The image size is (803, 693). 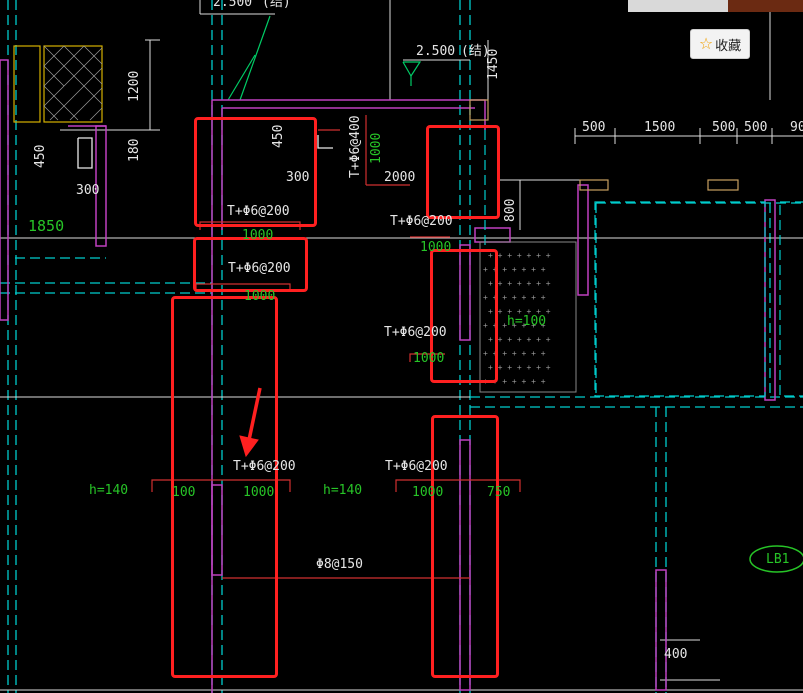 What do you see at coordinates (415, 332) in the screenshot?
I see `rebar-label-mid-right: T+Φ6@200` at bounding box center [415, 332].